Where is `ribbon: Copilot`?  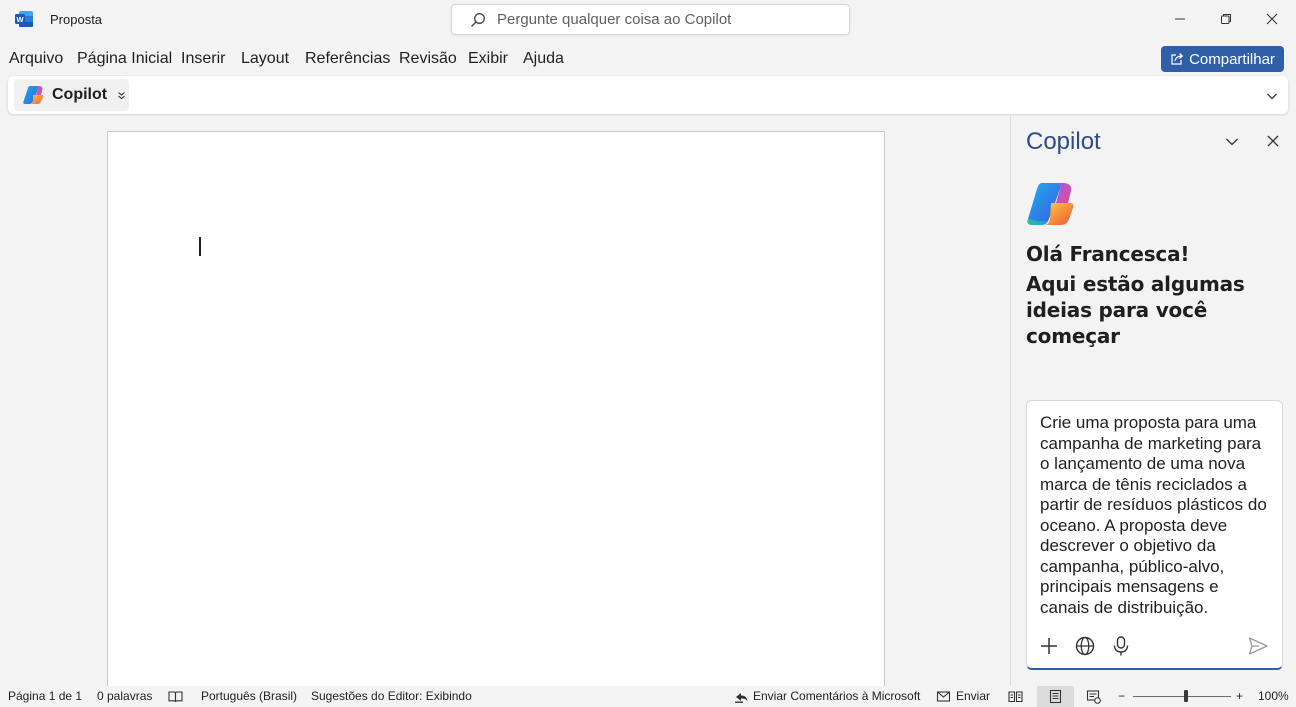
ribbon: Copilot is located at coordinates (648, 95).